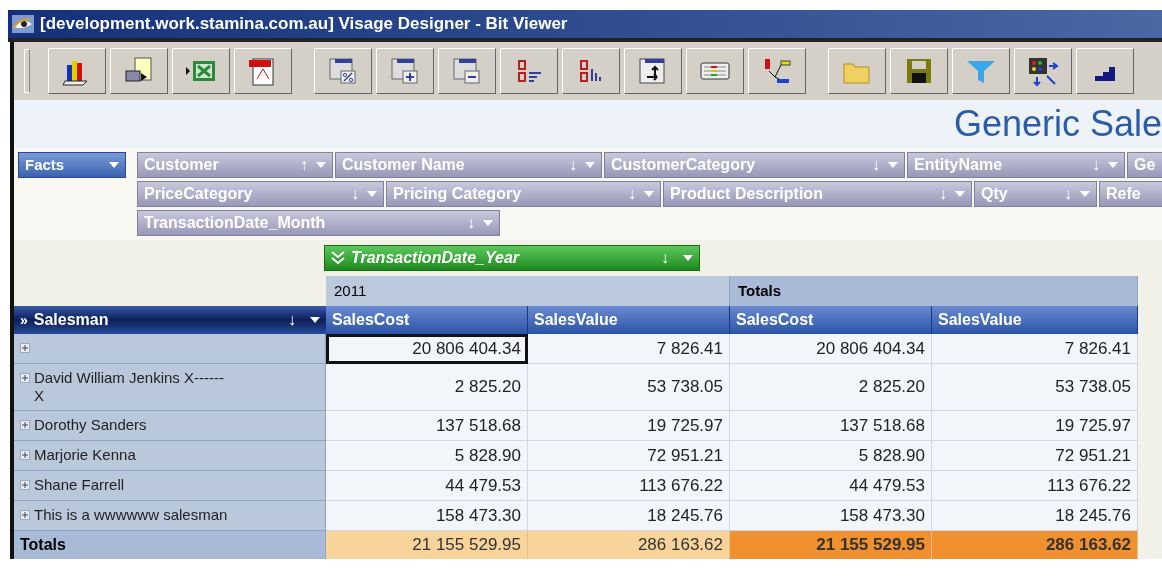  I want to click on field-chip: EntityName ↓, so click(1016, 165).